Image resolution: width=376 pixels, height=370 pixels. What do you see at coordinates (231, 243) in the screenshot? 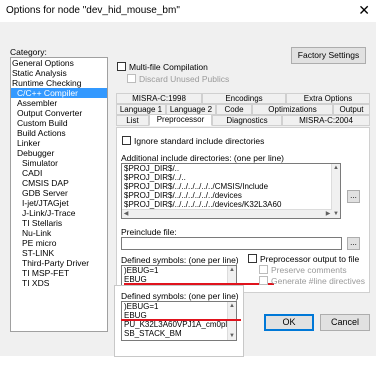
I see `preinclude-input` at bounding box center [231, 243].